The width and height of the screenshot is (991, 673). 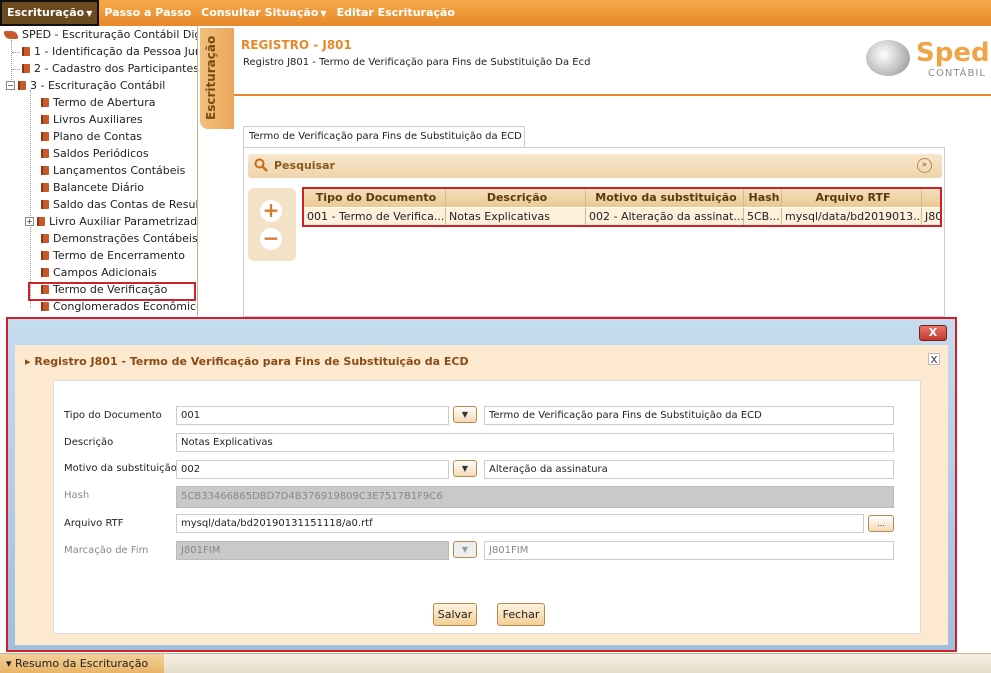 What do you see at coordinates (934, 359) in the screenshot?
I see `close-icon: x` at bounding box center [934, 359].